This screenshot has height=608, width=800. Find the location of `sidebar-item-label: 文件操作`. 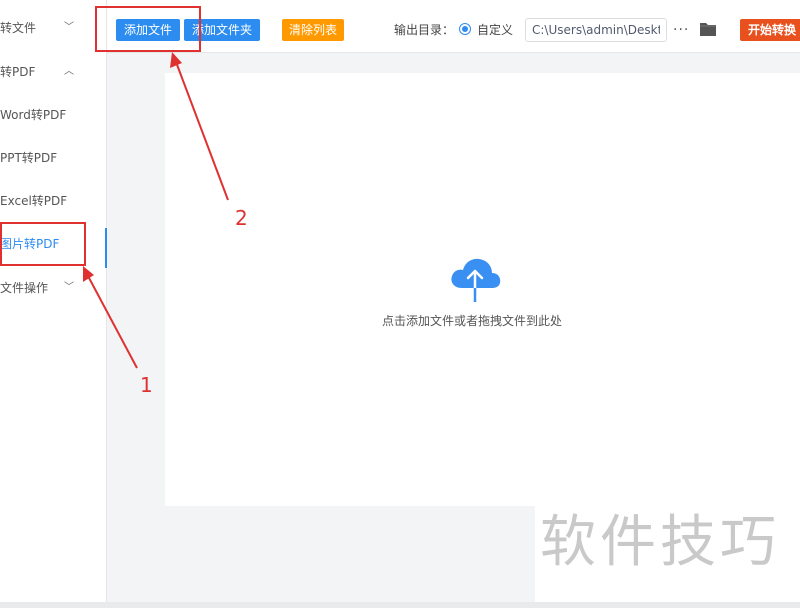

sidebar-item-label: 文件操作 is located at coordinates (24, 288).